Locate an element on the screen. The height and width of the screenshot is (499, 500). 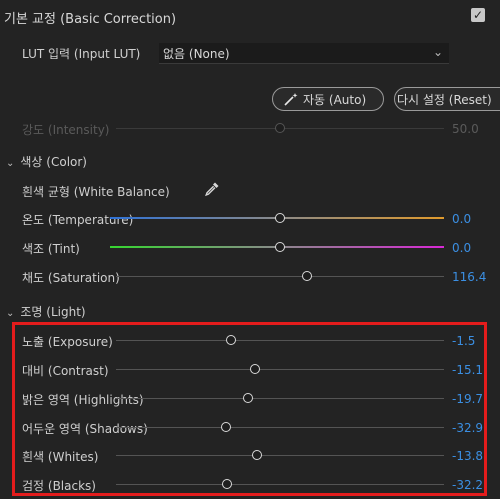
intensity-label: 강도 (Intensity) is located at coordinates (66, 130).